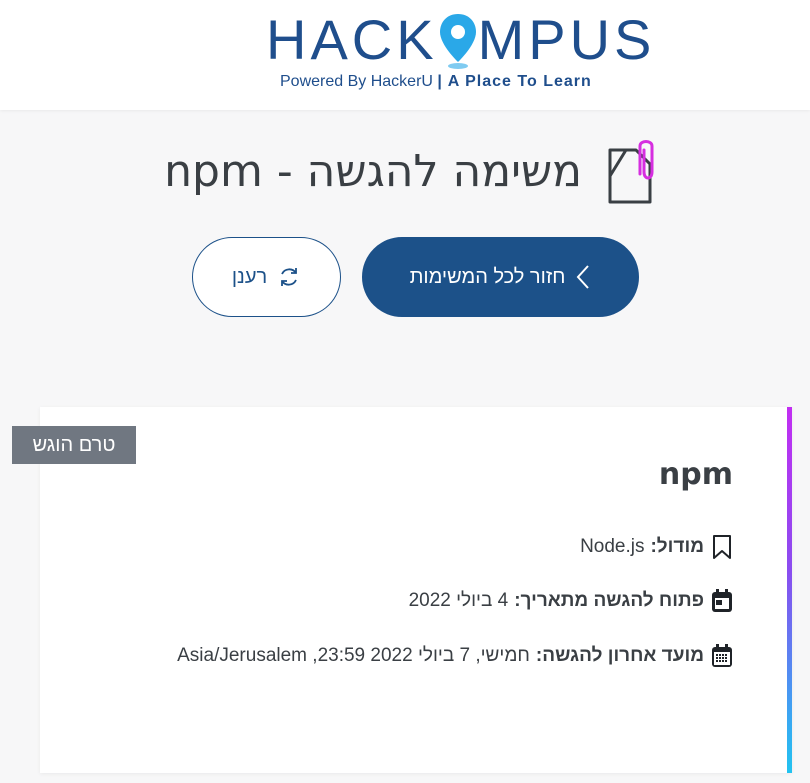 This screenshot has width=810, height=783. I want to click on chevron-left-icon, so click(583, 277).